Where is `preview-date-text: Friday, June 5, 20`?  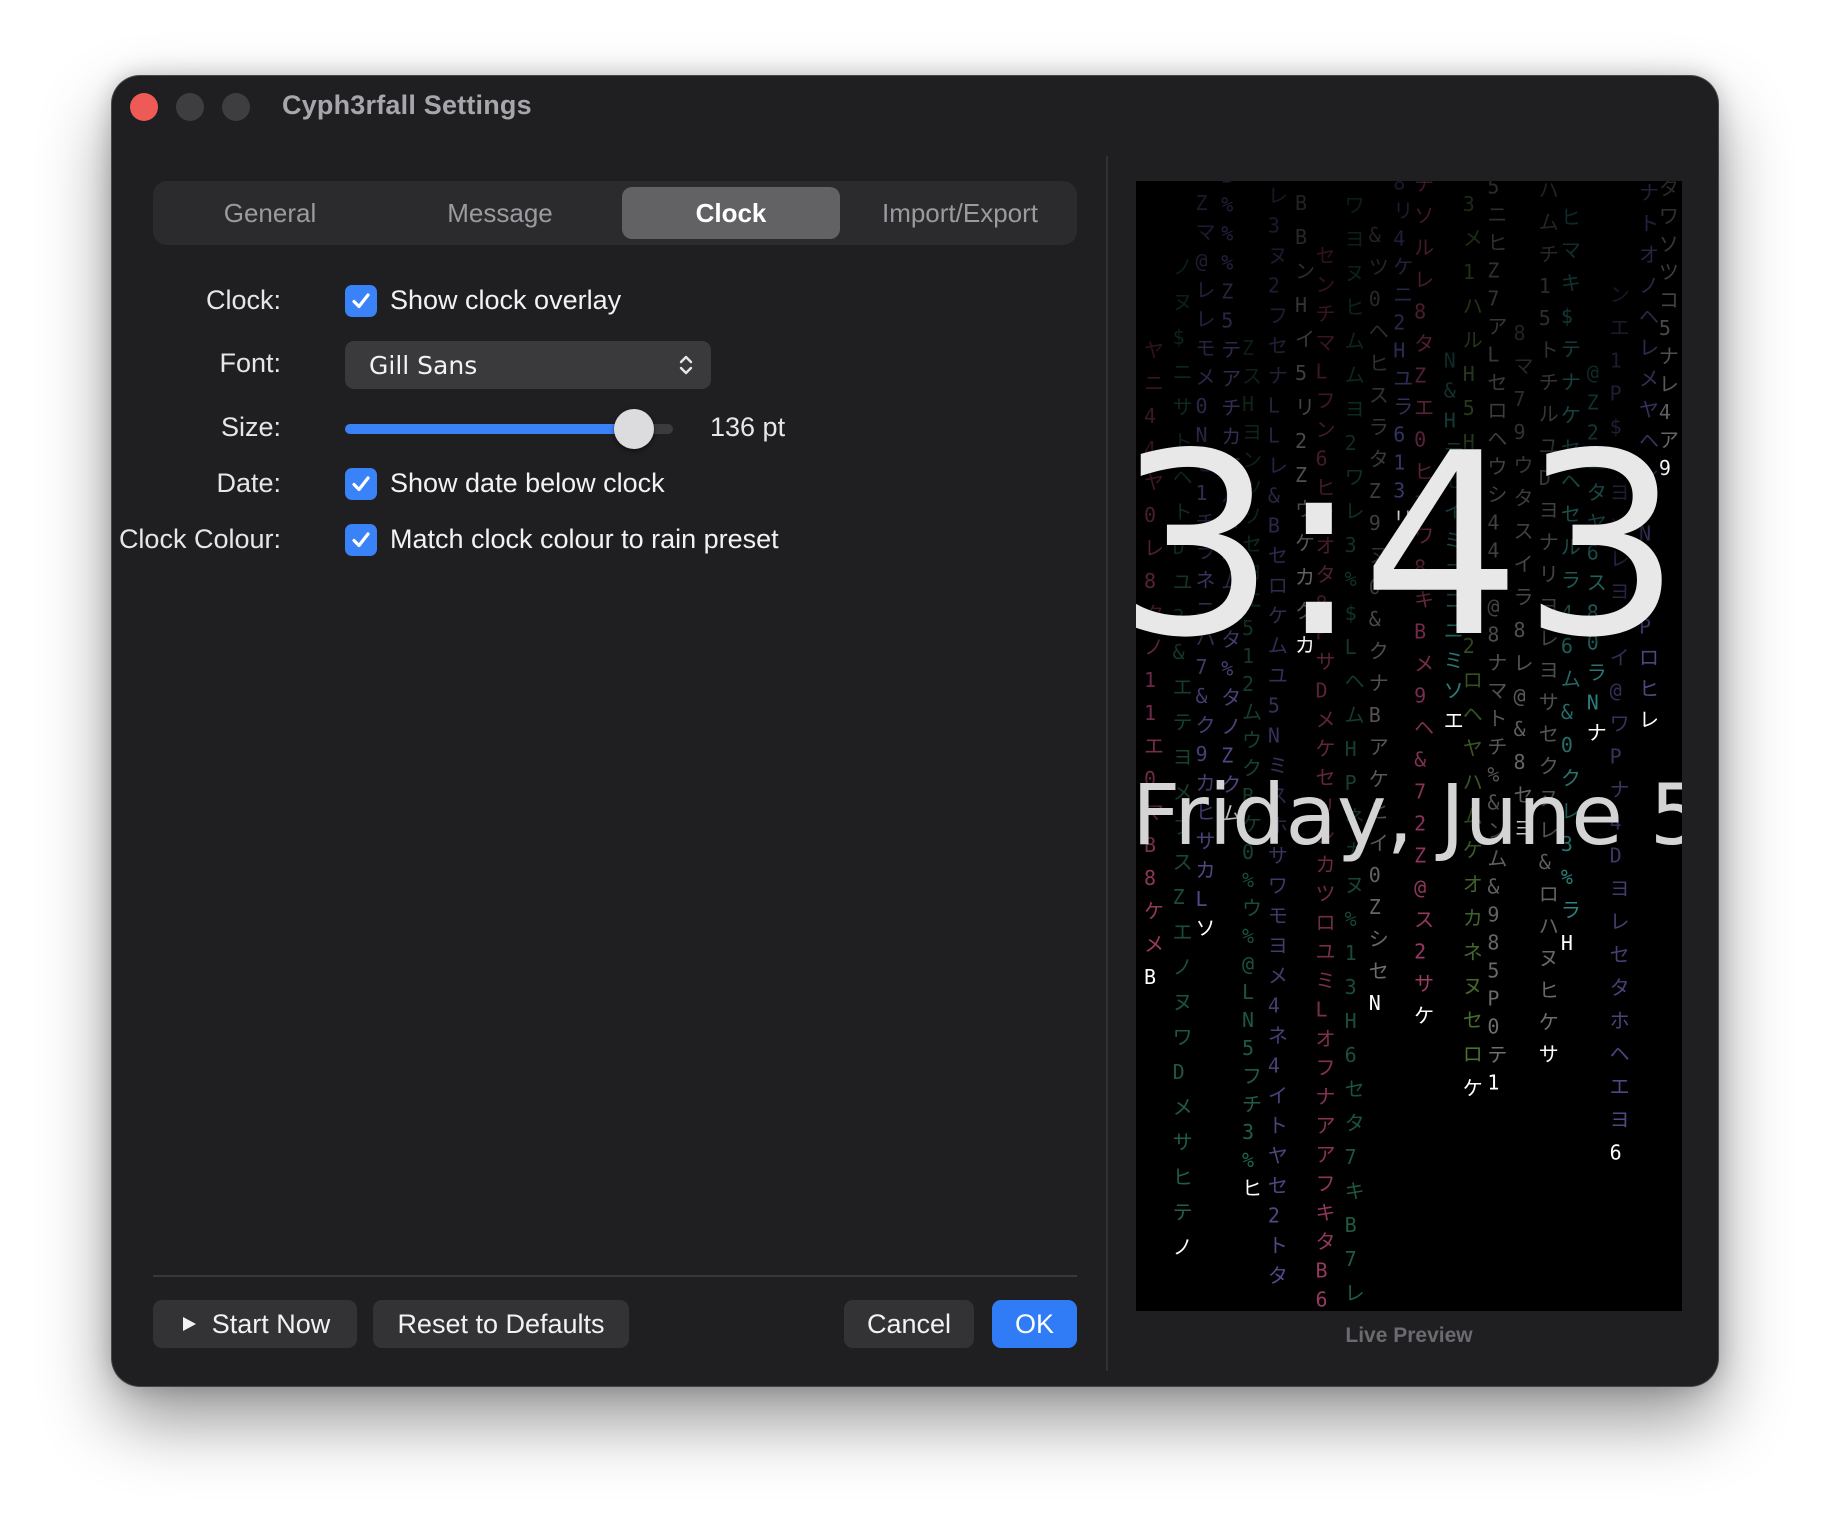
preview-date-text: Friday, June 5, 20 is located at coordinates (1409, 815).